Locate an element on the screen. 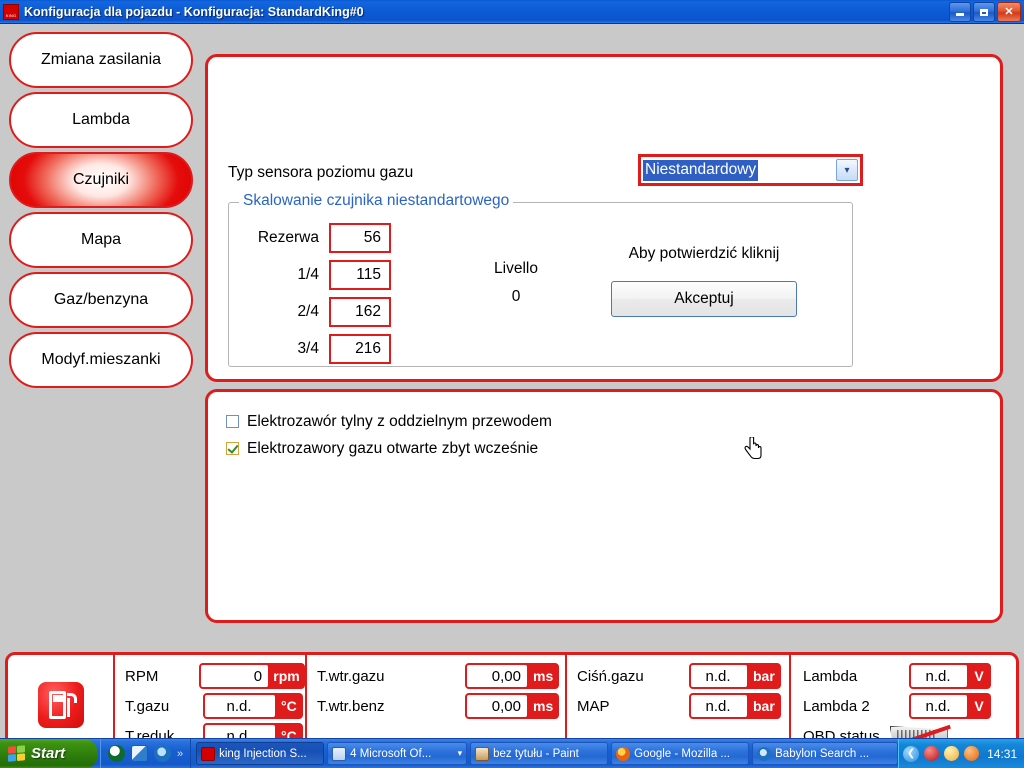 Image resolution: width=1024 pixels, height=768 pixels. checkbox-early-open is located at coordinates (232, 448).